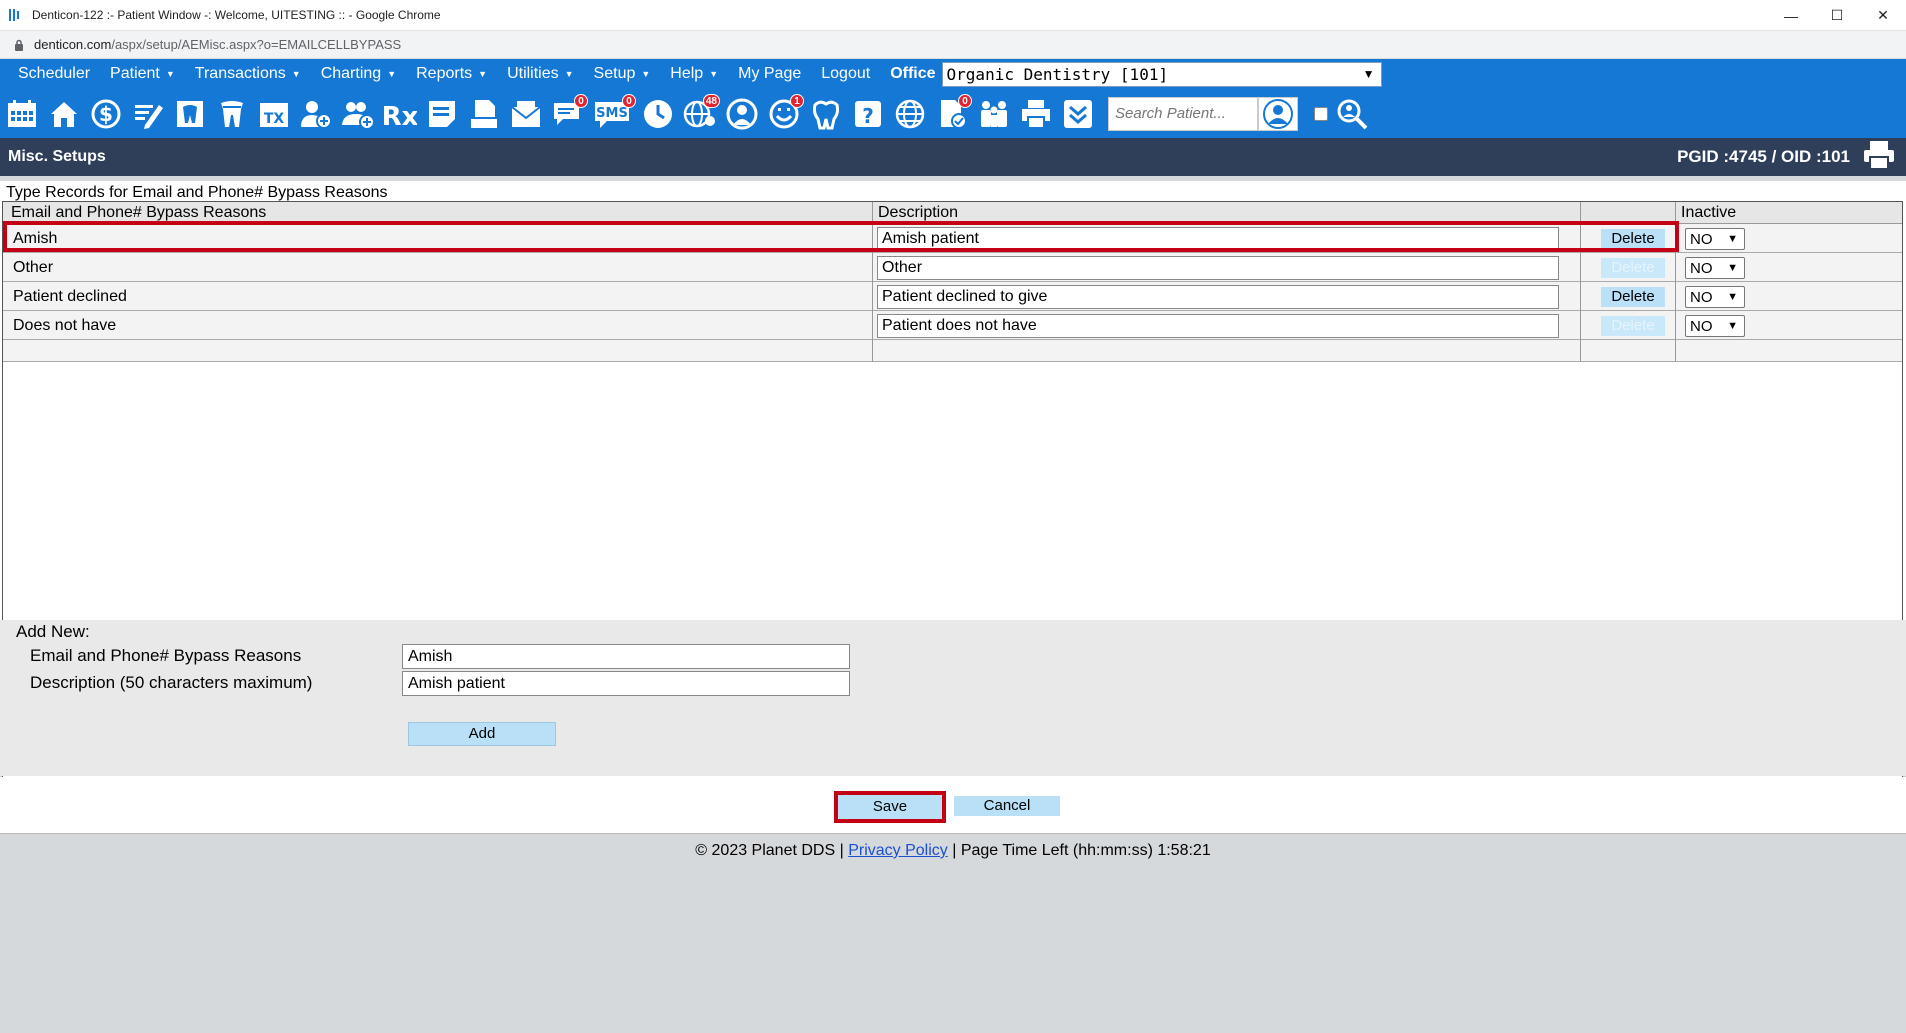 The image size is (1906, 1033). Describe the element at coordinates (19, 45) in the screenshot. I see `lock-icon` at that location.